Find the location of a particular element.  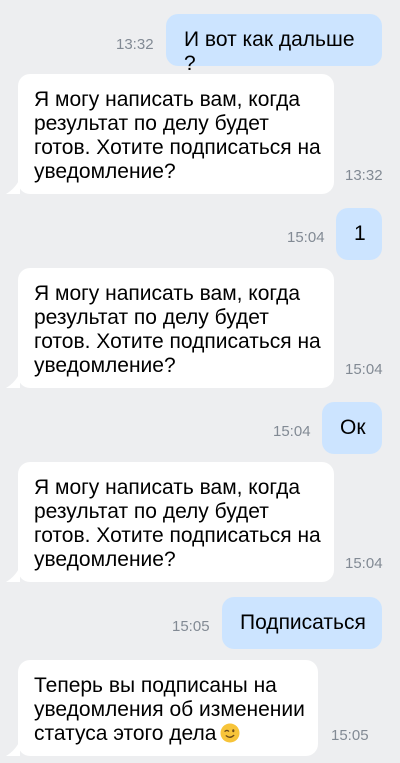

outgoing-message: Ок is located at coordinates (352, 428).